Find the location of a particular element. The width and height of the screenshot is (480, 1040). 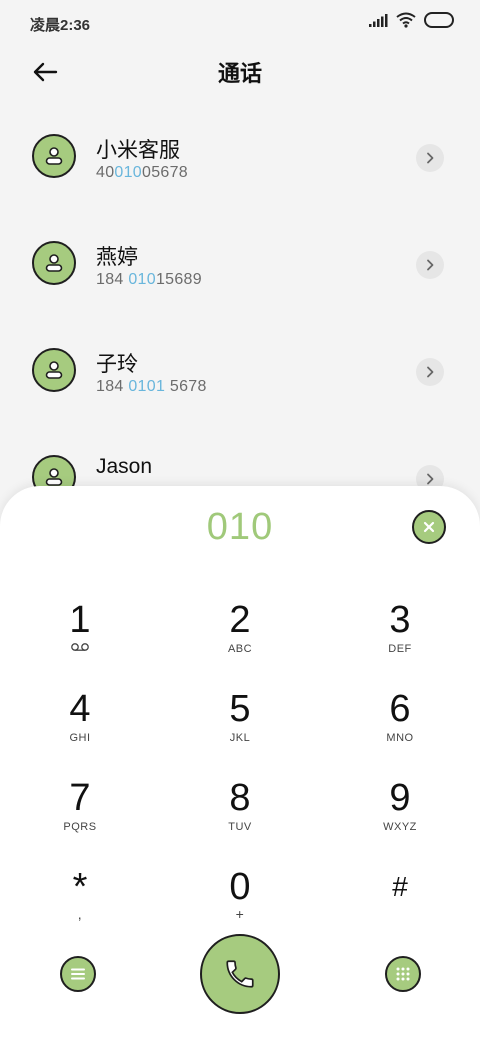

contact-number: 184 01015689 is located at coordinates (149, 280).